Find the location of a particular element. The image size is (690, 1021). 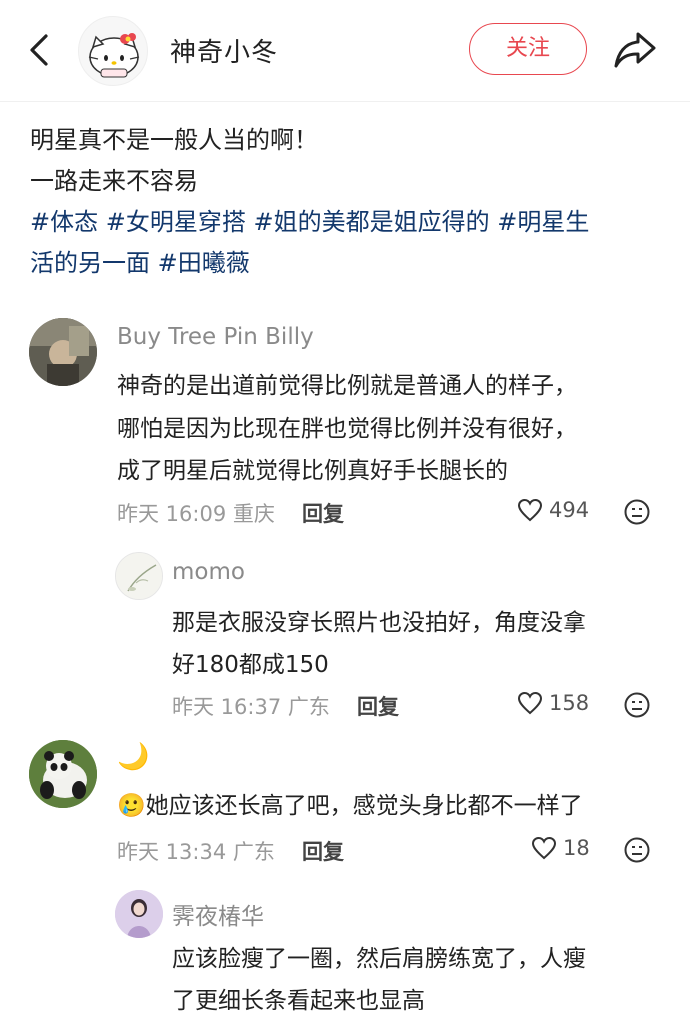

follow-button: 关注 is located at coordinates (528, 49).